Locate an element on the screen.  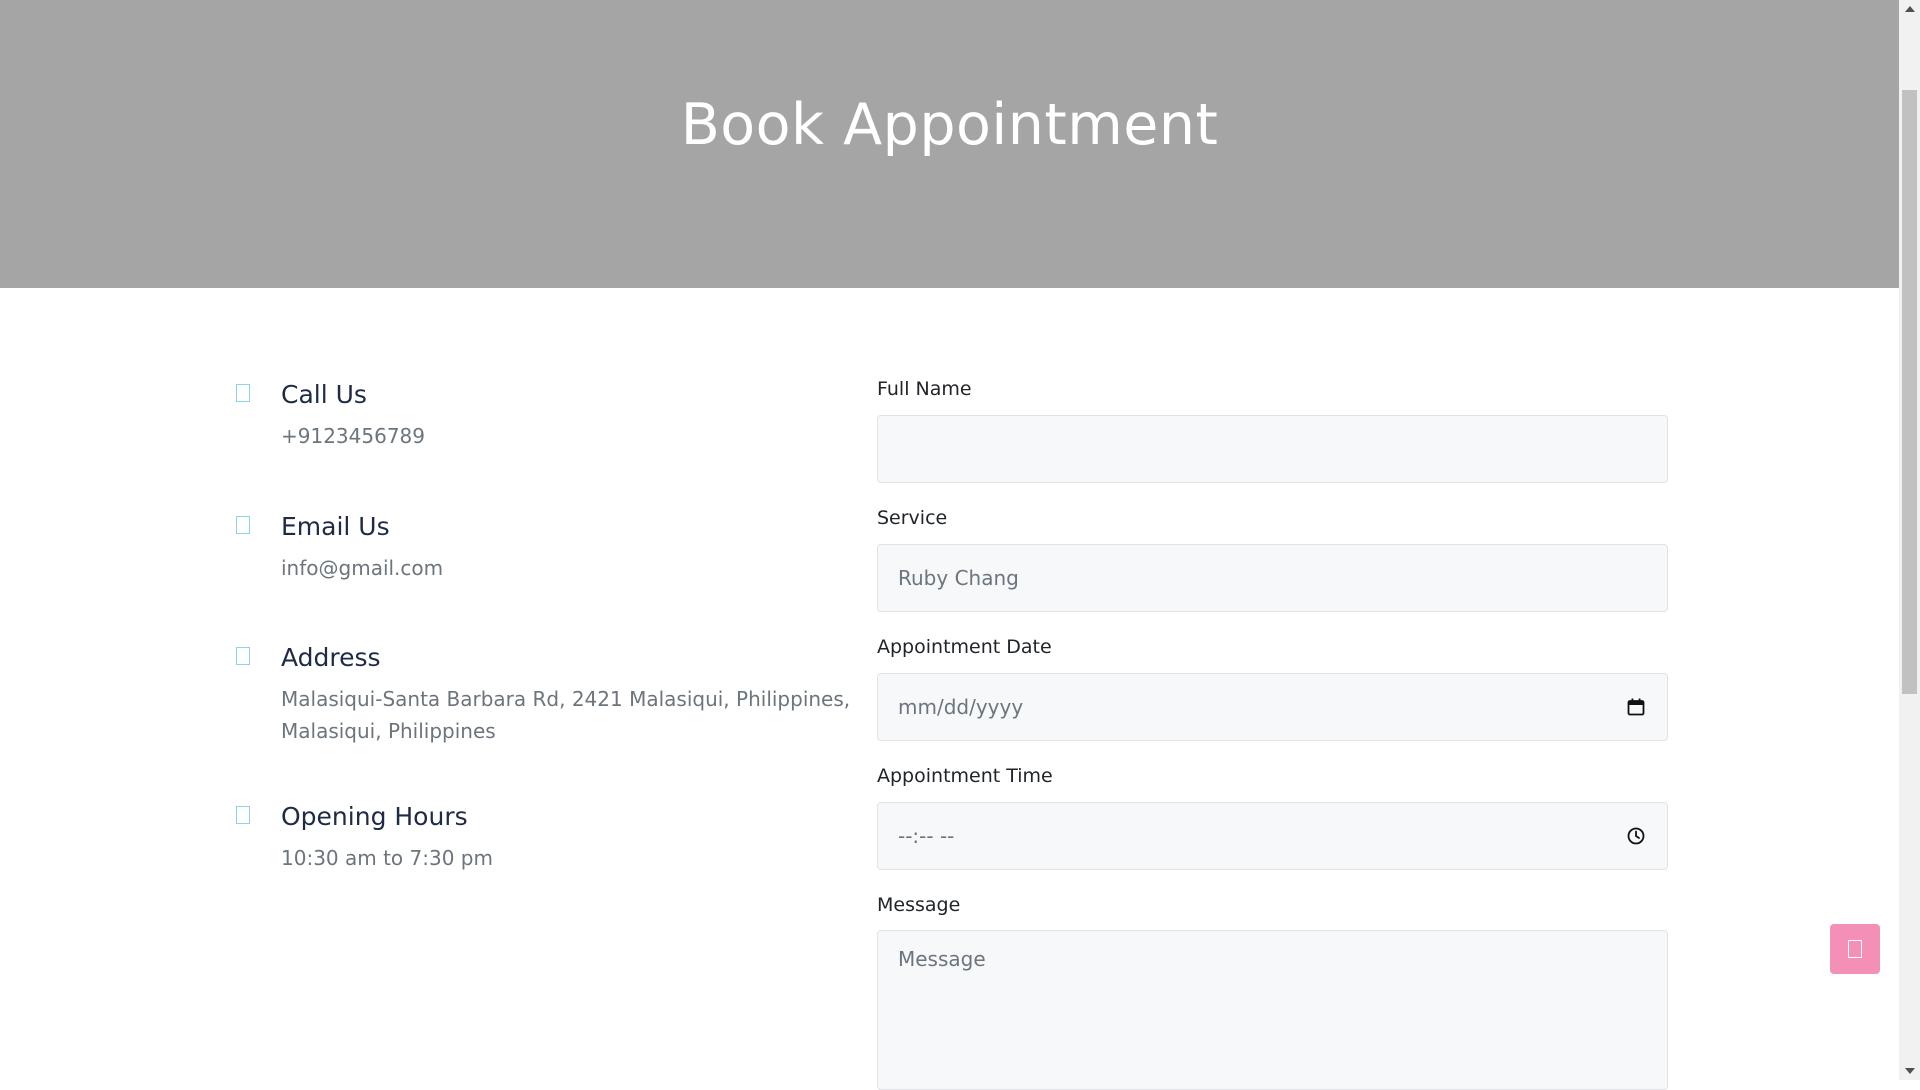
full-name-input is located at coordinates (1272, 449).